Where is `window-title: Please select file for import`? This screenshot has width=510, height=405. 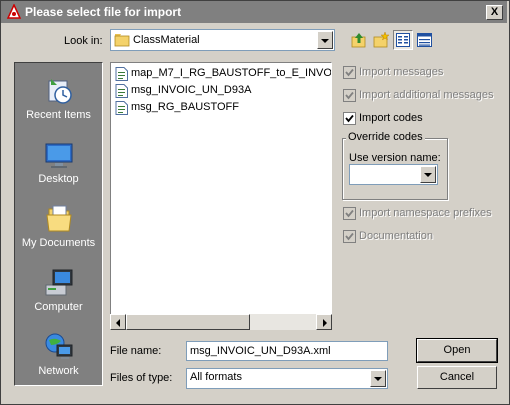
window-title: Please select file for import is located at coordinates (103, 12).